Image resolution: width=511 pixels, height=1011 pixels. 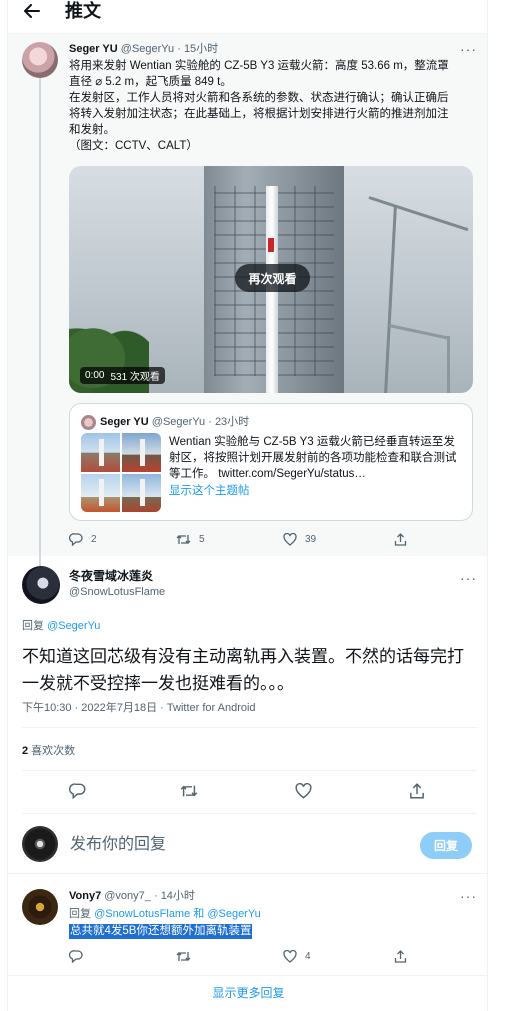 I want to click on tweet-meta: Vony7 @vony7_ · 14小时, so click(x=132, y=896).